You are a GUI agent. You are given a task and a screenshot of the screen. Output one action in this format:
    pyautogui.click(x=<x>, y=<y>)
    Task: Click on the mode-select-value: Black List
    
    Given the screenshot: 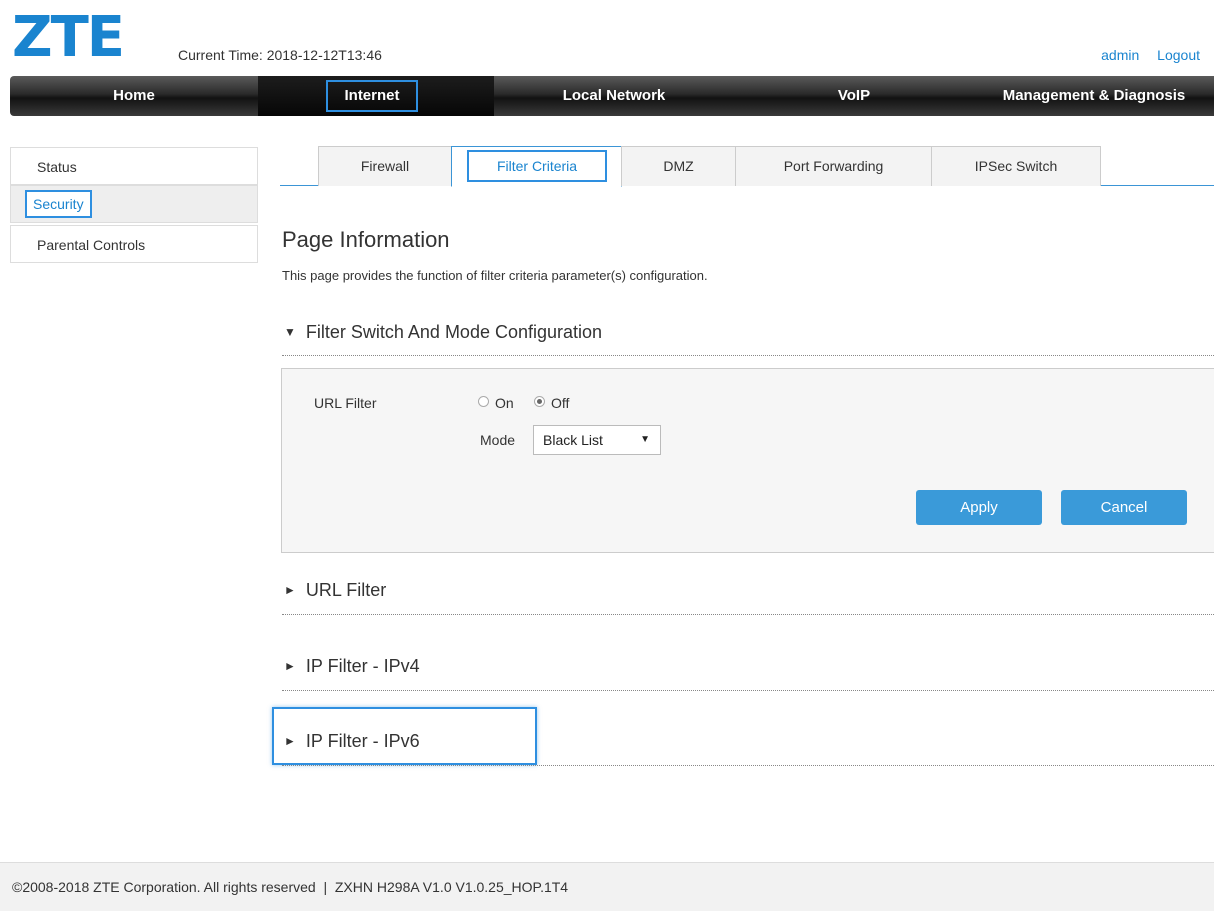 What is the action you would take?
    pyautogui.click(x=573, y=440)
    